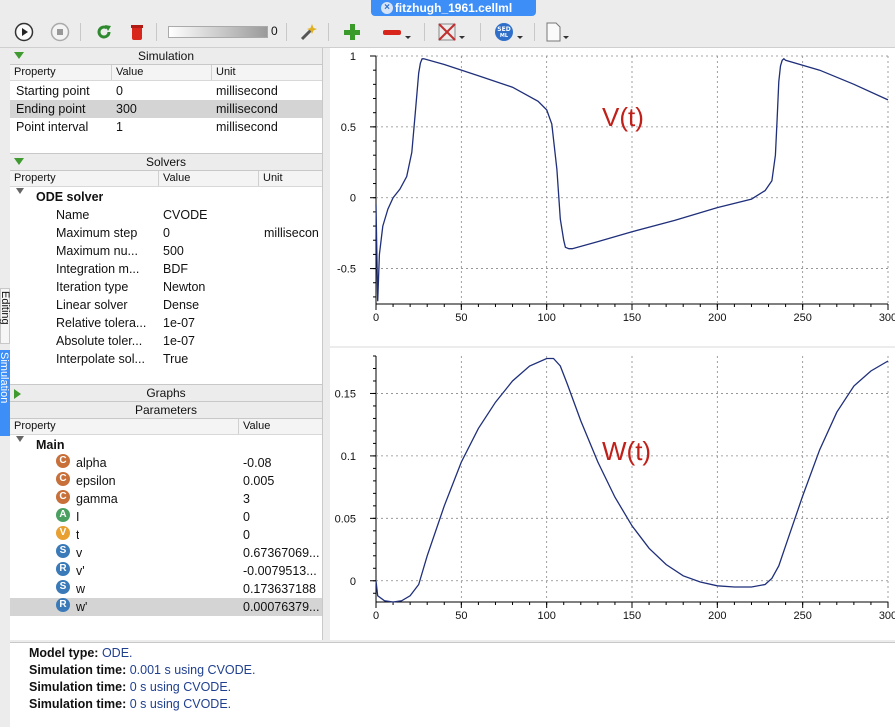 Image resolution: width=895 pixels, height=727 pixels. I want to click on property-label: Ending point, so click(51, 109).